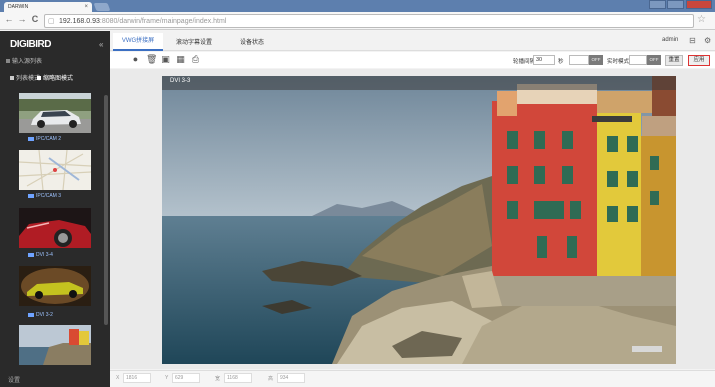 This screenshot has height=387, width=715. Describe the element at coordinates (101, 44) in the screenshot. I see `collapse-sidebar-icon: «` at that location.